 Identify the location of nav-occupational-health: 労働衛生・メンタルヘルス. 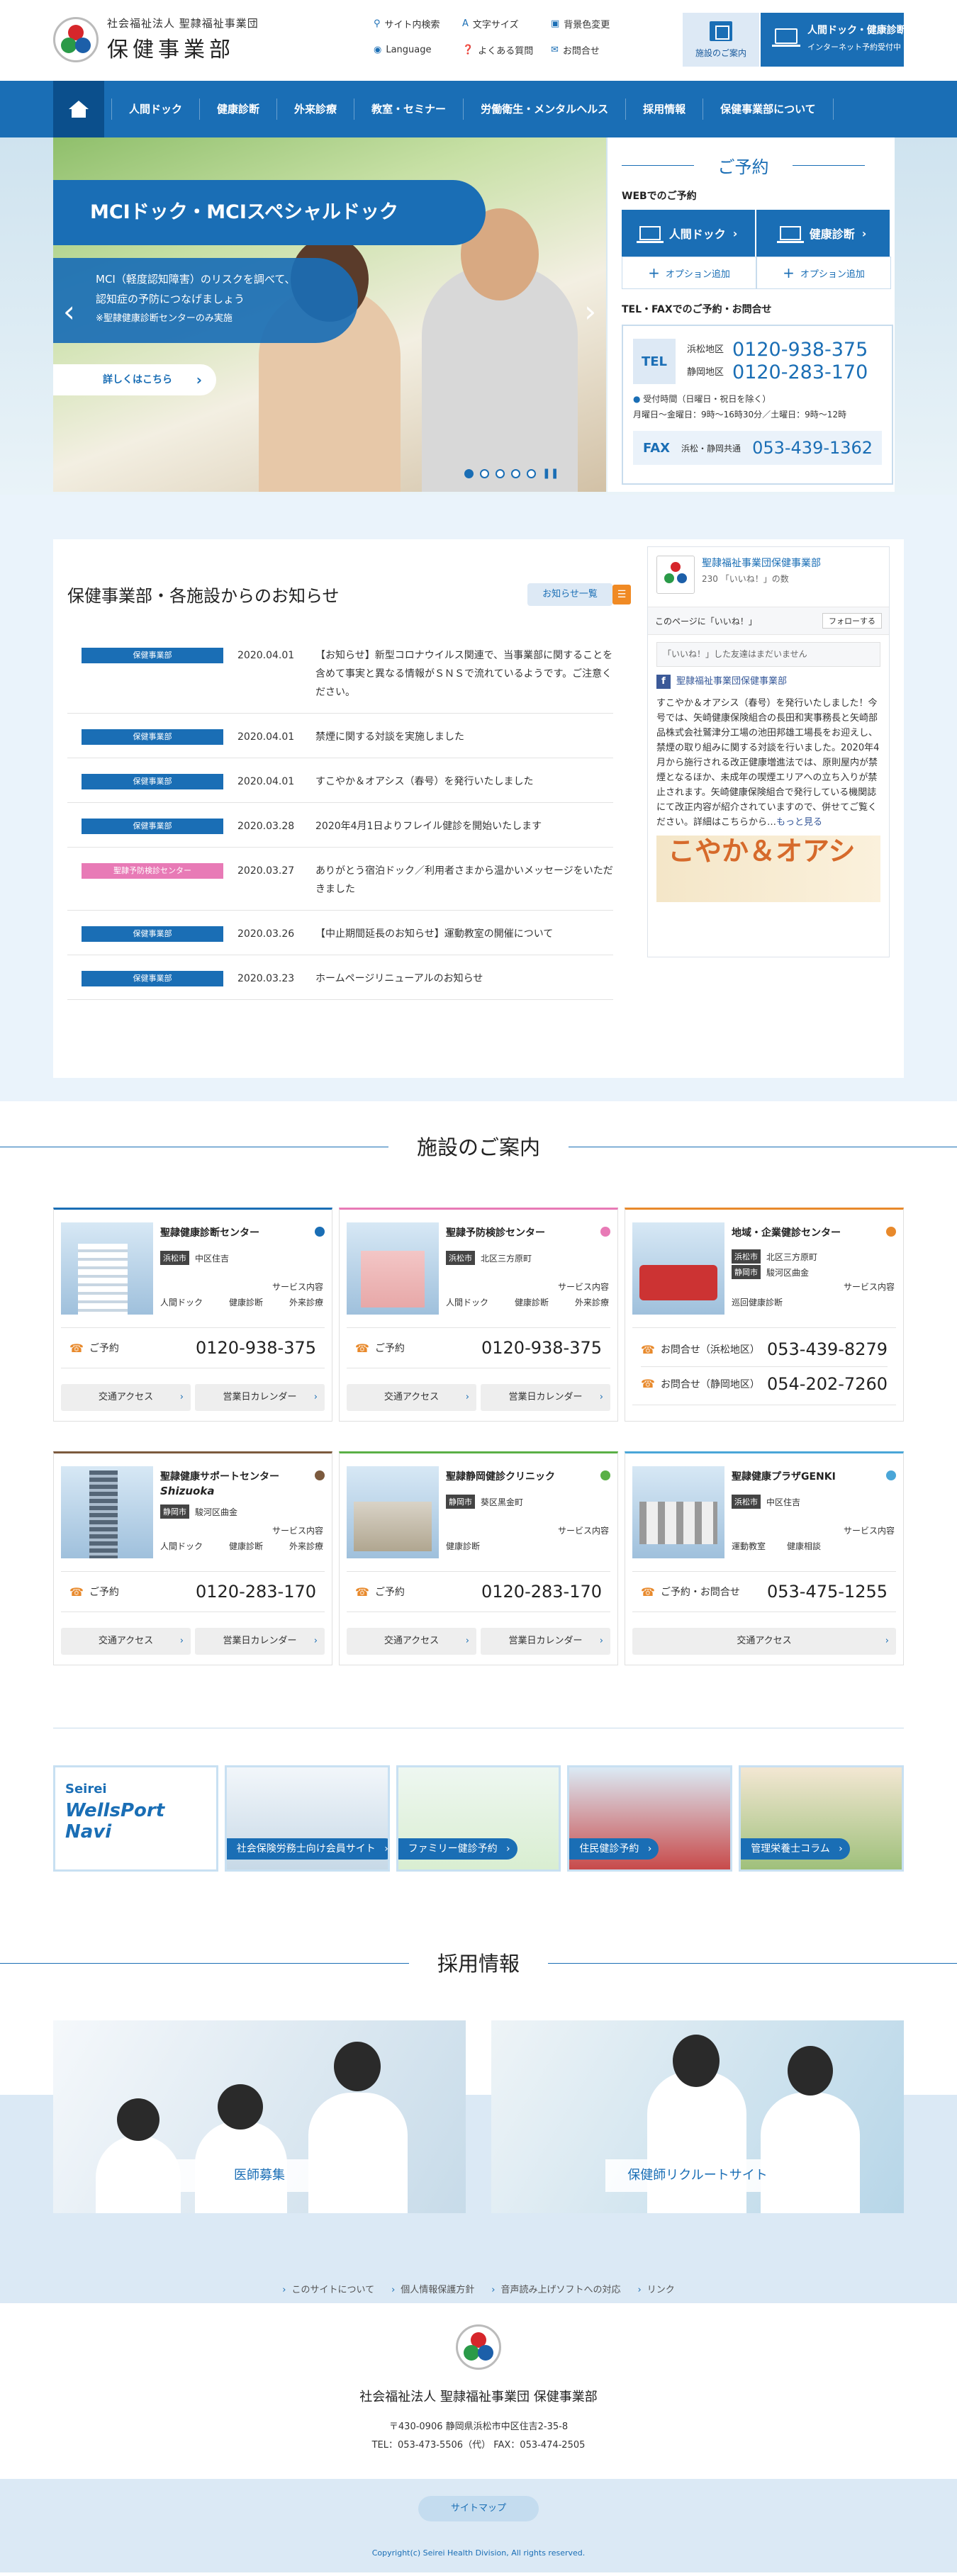
(544, 109).